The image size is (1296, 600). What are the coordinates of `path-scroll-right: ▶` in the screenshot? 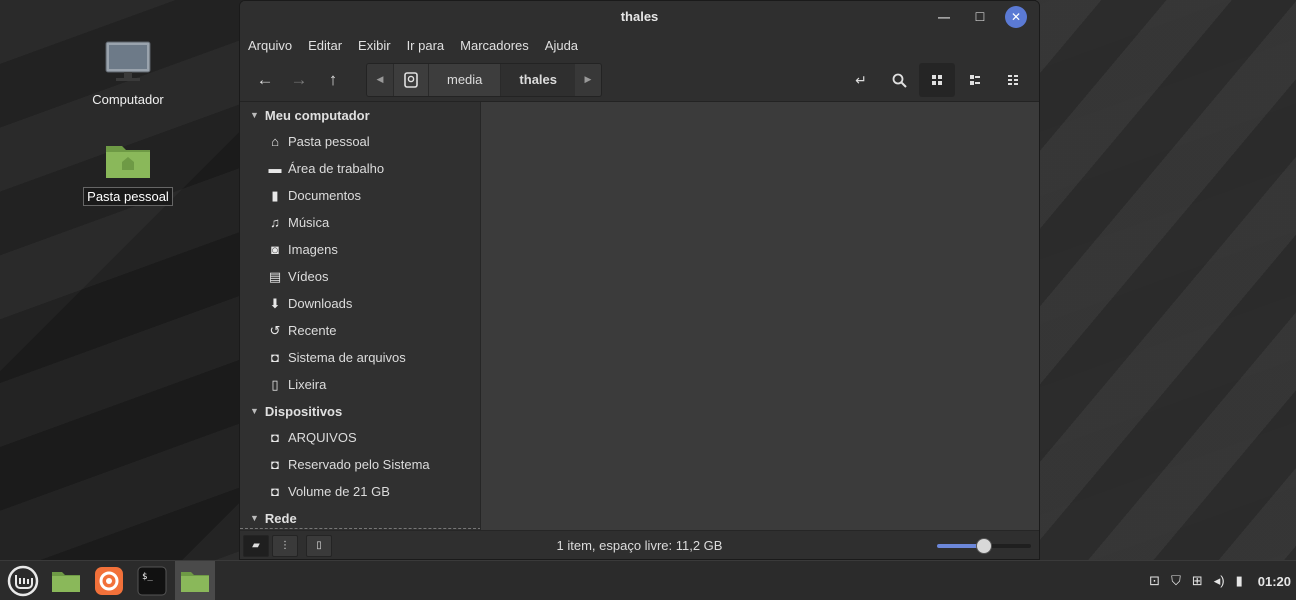 It's located at (588, 79).